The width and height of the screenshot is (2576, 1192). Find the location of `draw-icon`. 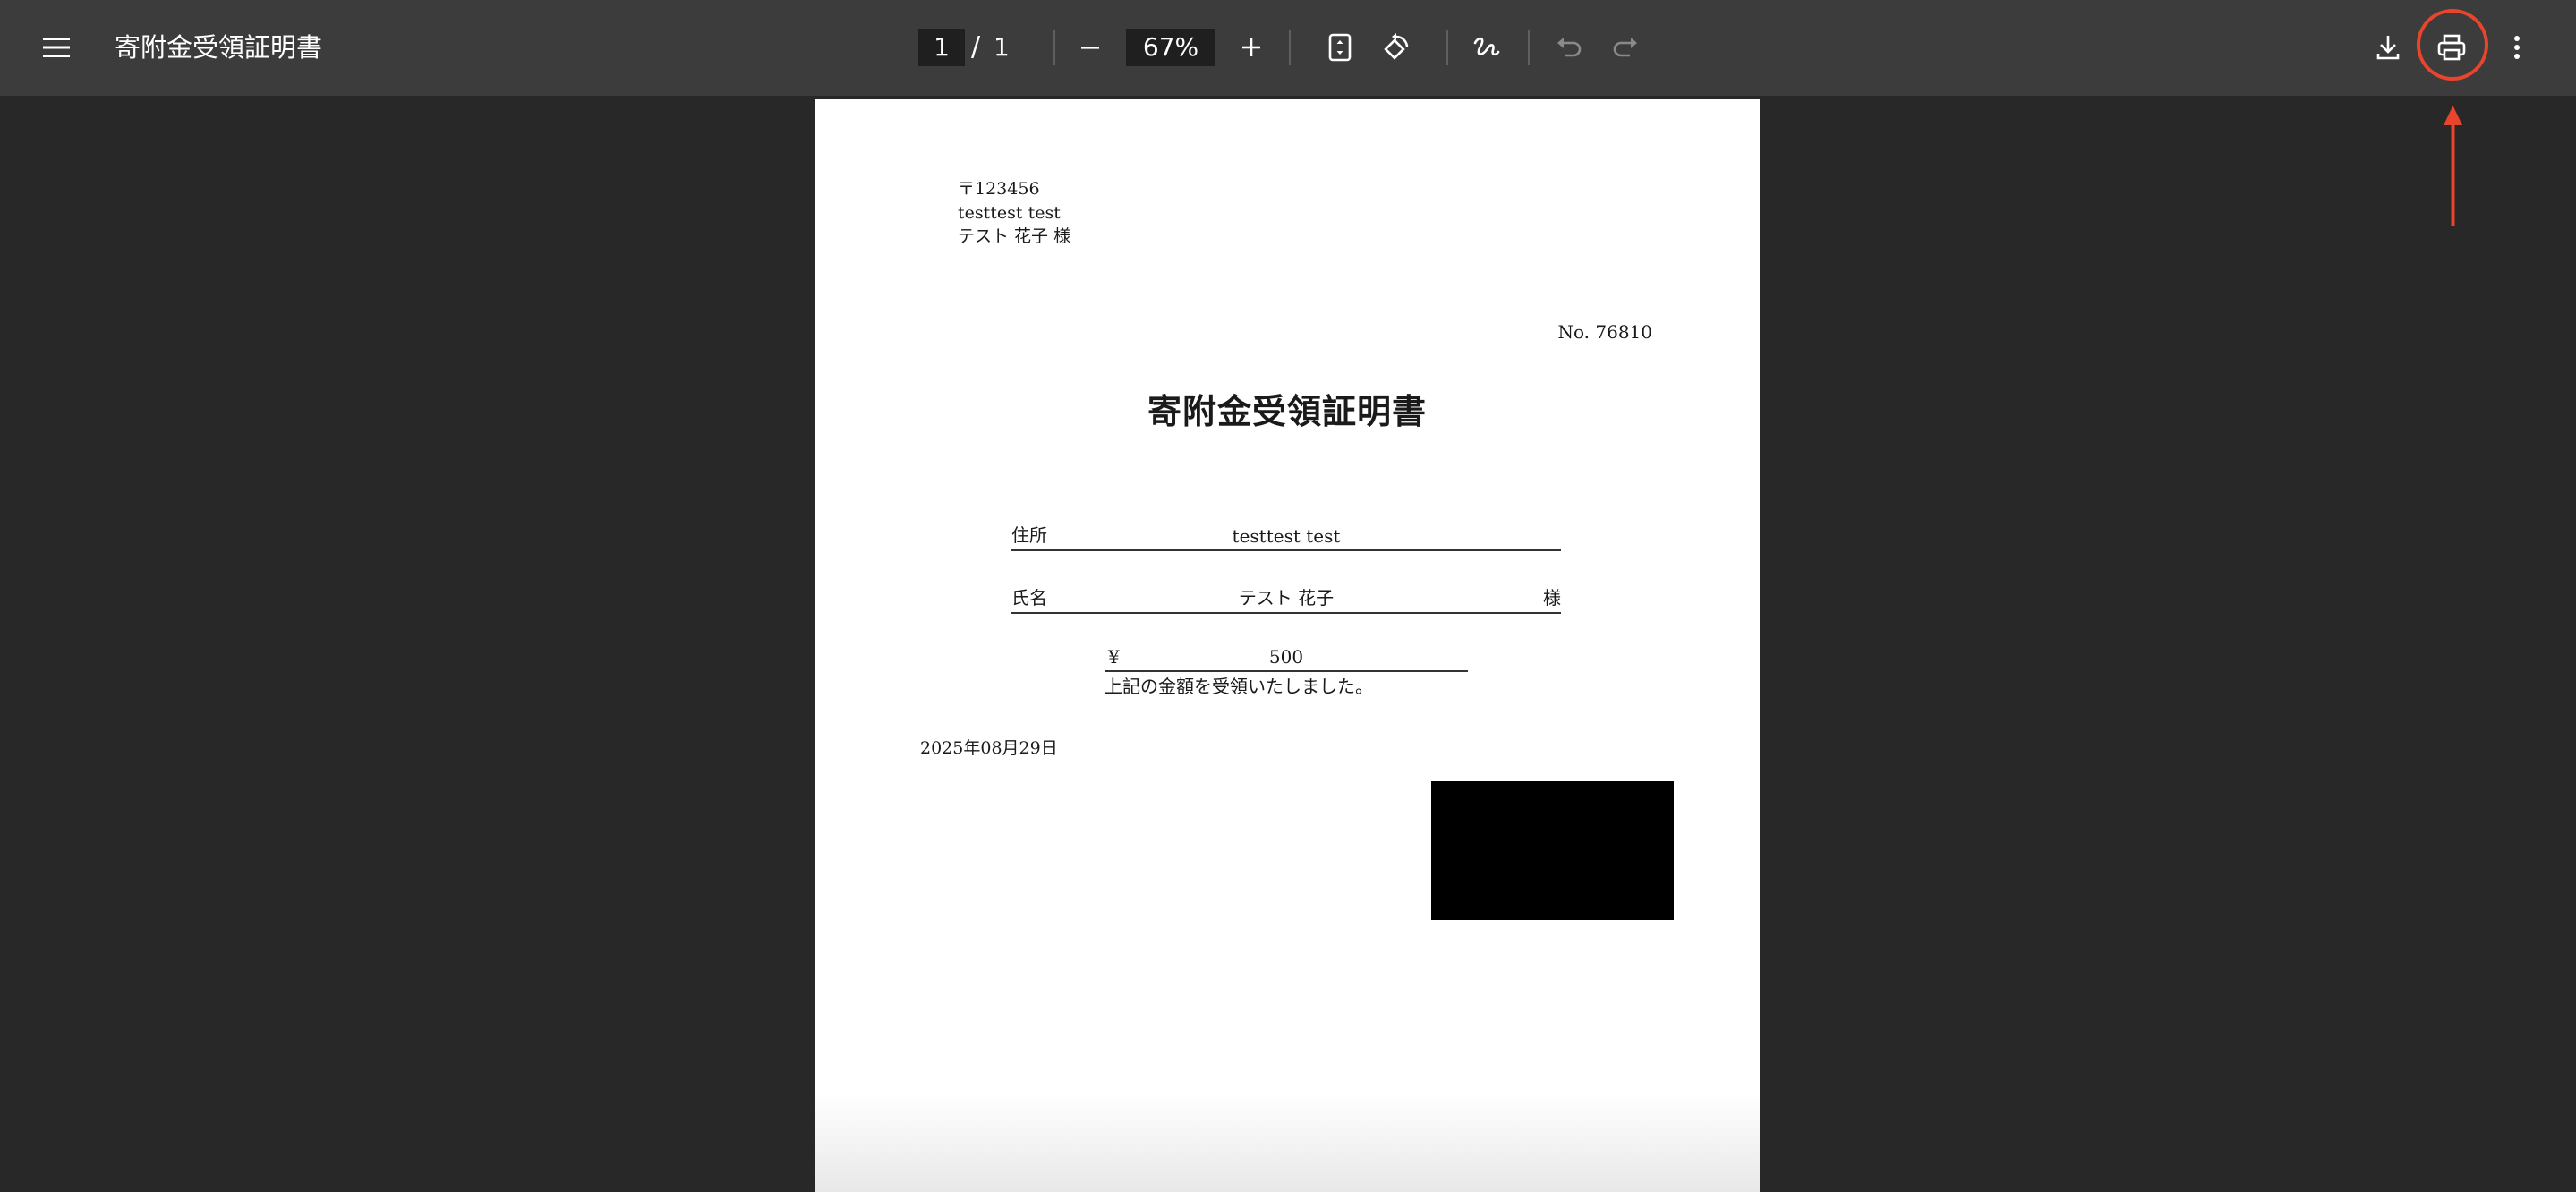

draw-icon is located at coordinates (1486, 47).